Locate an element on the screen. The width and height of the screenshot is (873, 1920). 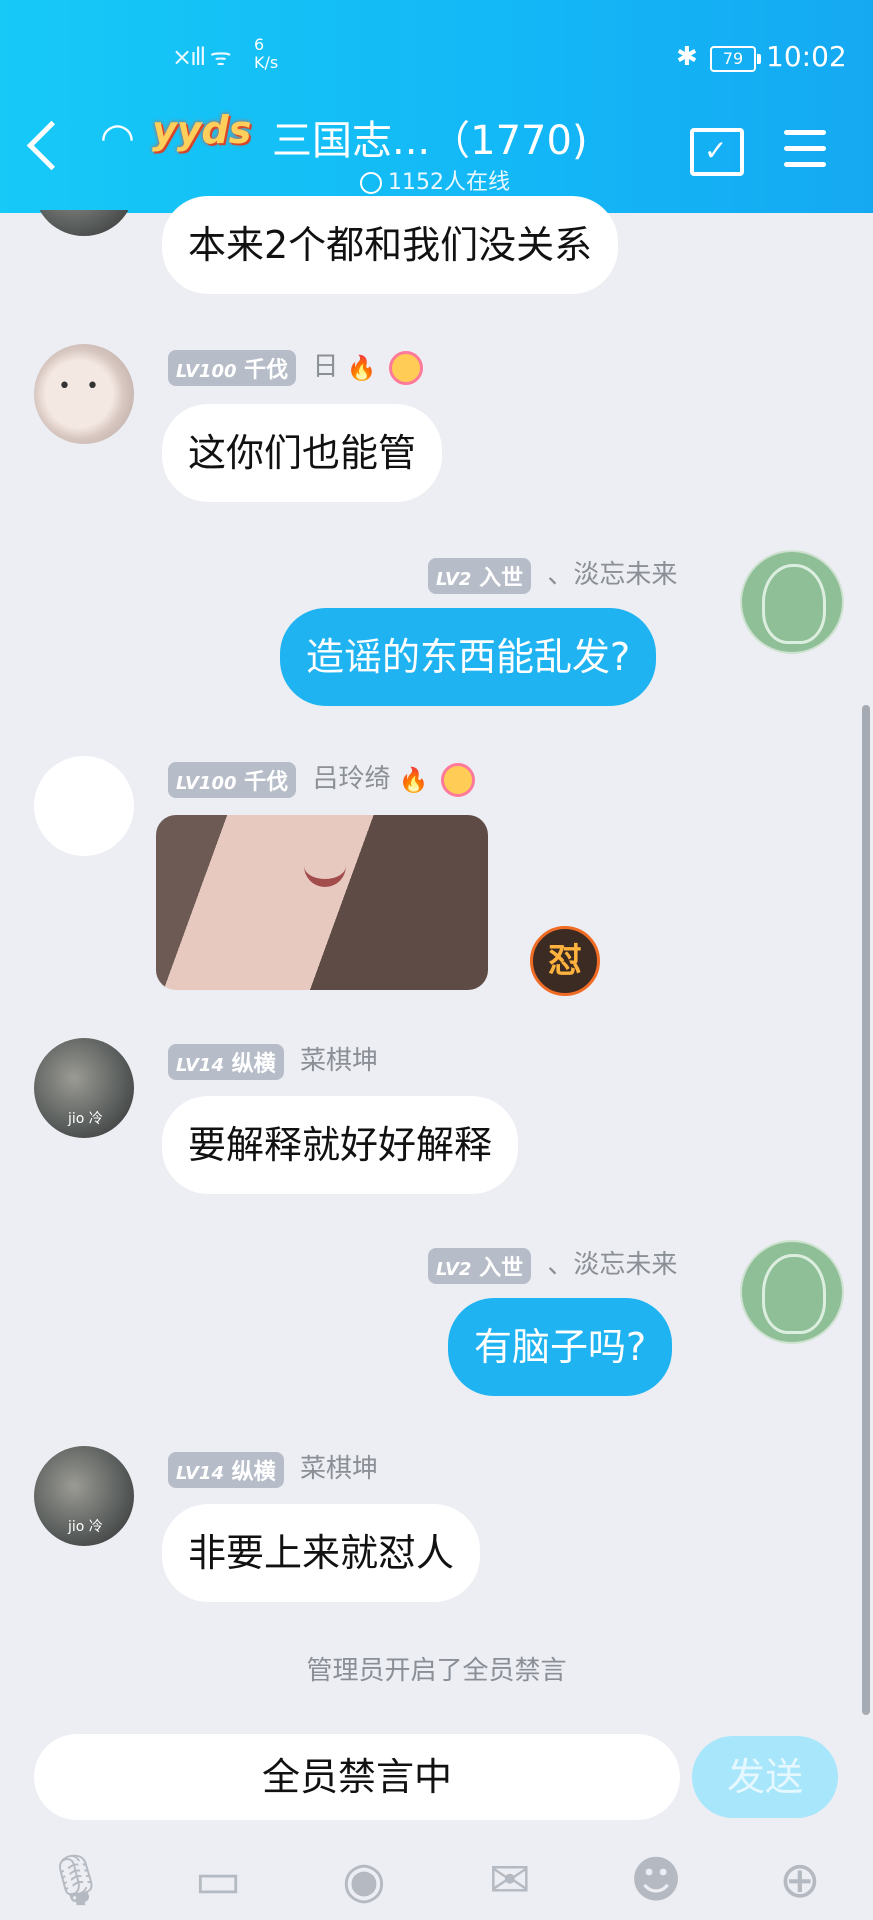
sender-name: 日 is located at coordinates (325, 367).